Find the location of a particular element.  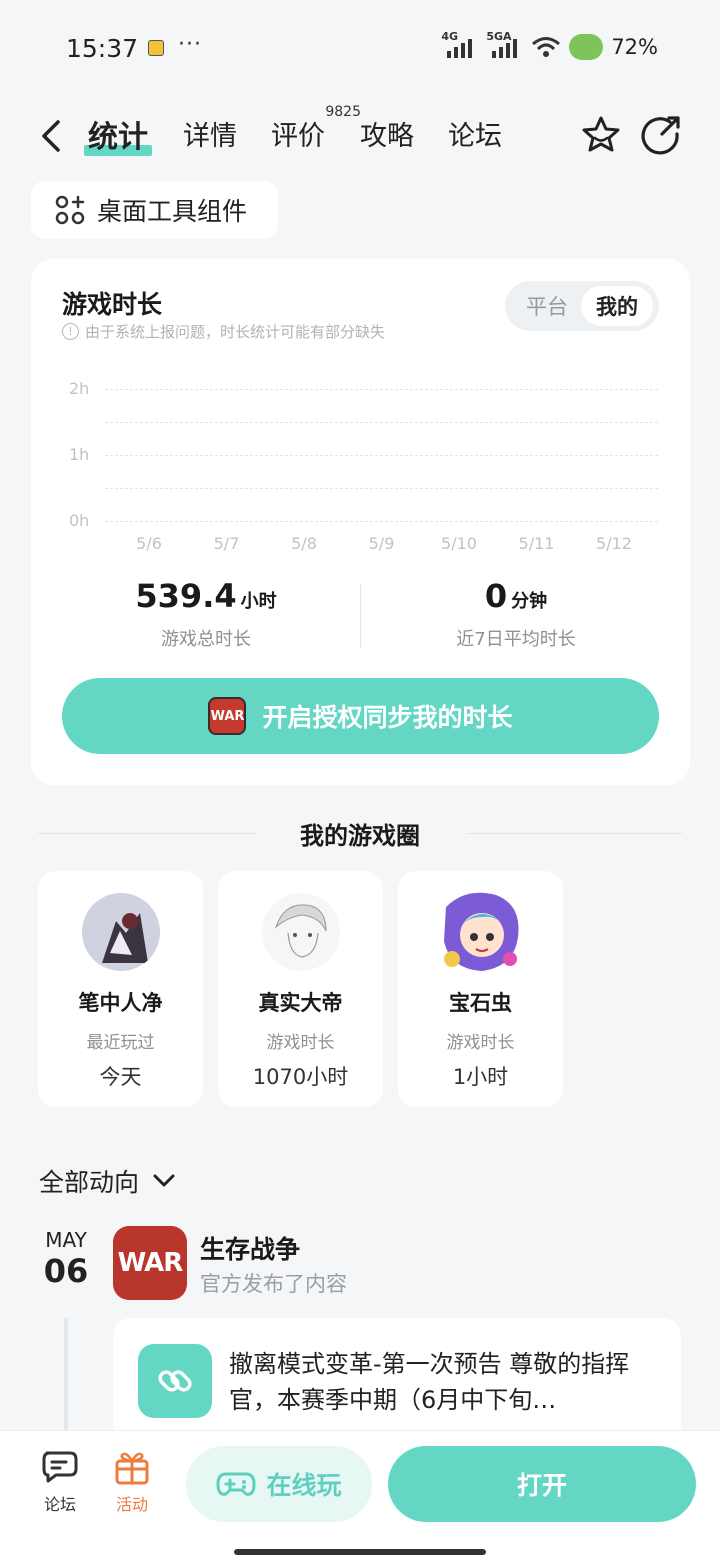

clover-battery-icon is located at coordinates (586, 47).